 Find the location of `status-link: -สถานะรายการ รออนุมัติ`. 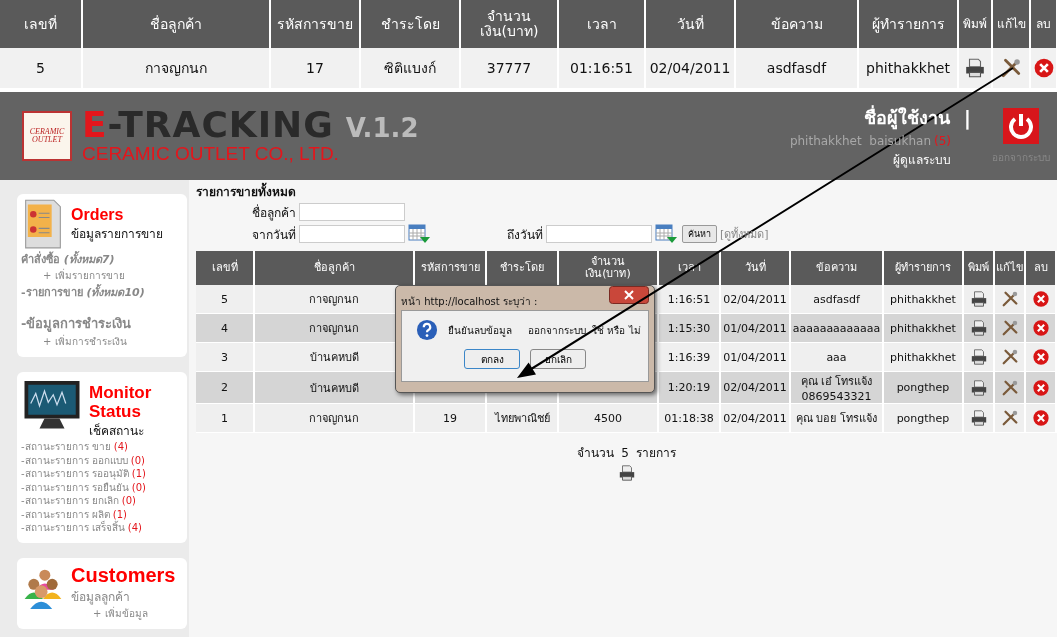

status-link: -สถานะรายการ รออนุมัติ is located at coordinates (75, 474).